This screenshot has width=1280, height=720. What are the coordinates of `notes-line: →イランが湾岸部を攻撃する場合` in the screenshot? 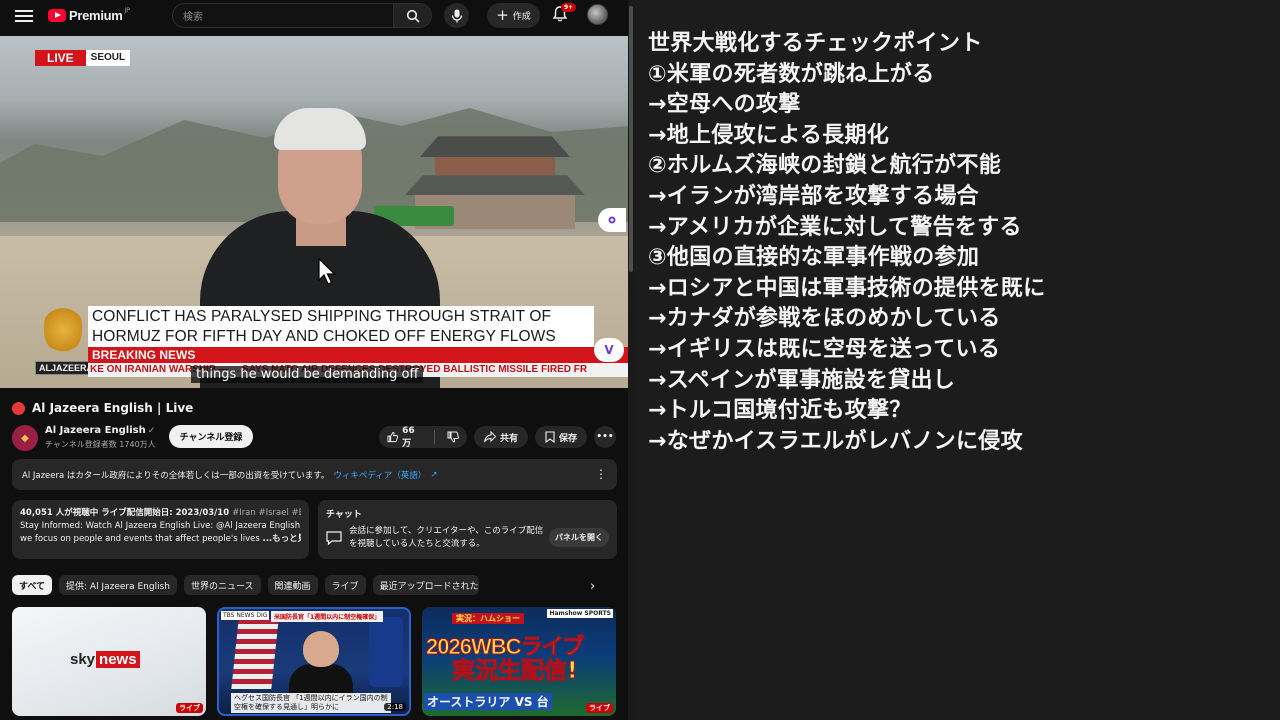 It's located at (813, 196).